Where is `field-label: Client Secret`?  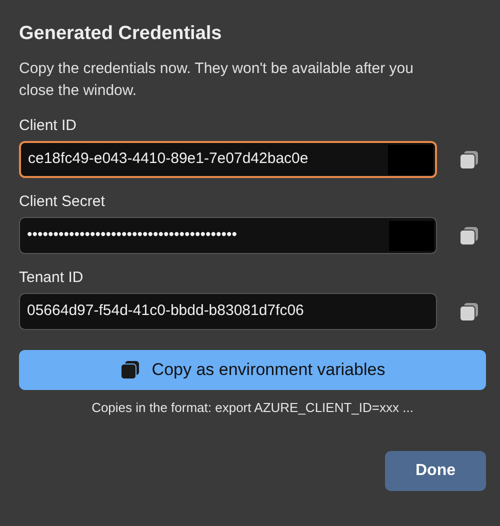
field-label: Client Secret is located at coordinates (62, 202).